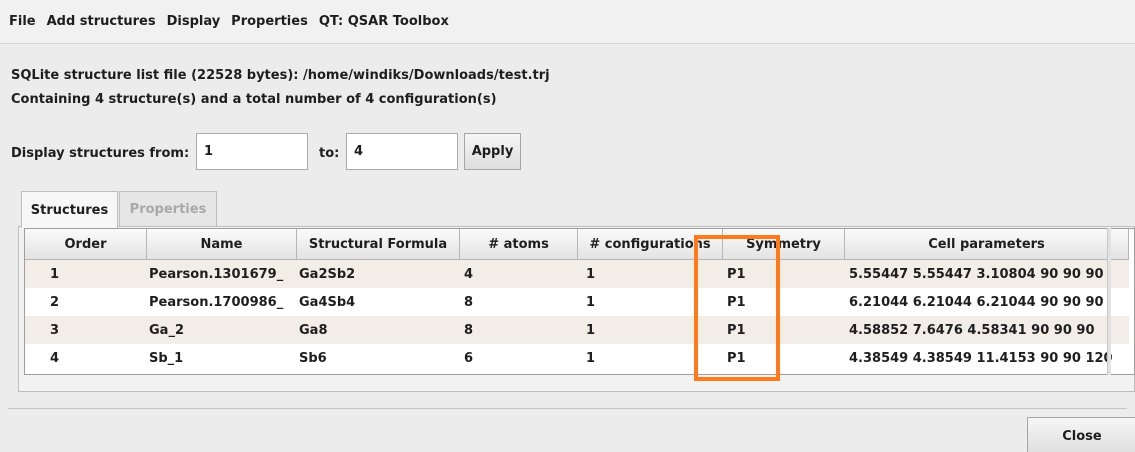 The height and width of the screenshot is (452, 1135). I want to click on column-header-atoms: # atoms, so click(519, 244).